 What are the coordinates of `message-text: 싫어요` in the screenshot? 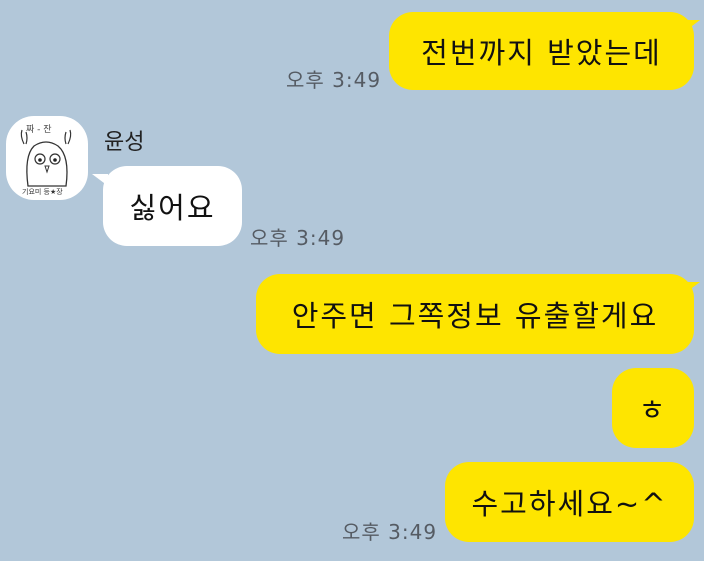 It's located at (172, 208).